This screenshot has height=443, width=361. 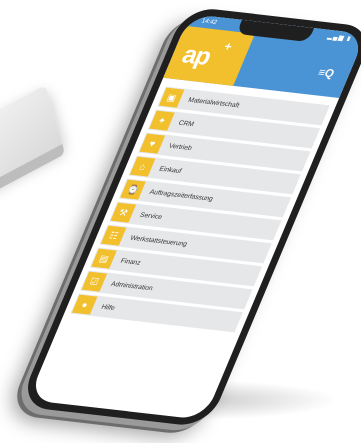 I want to click on status-time: 14:42, so click(x=209, y=22).